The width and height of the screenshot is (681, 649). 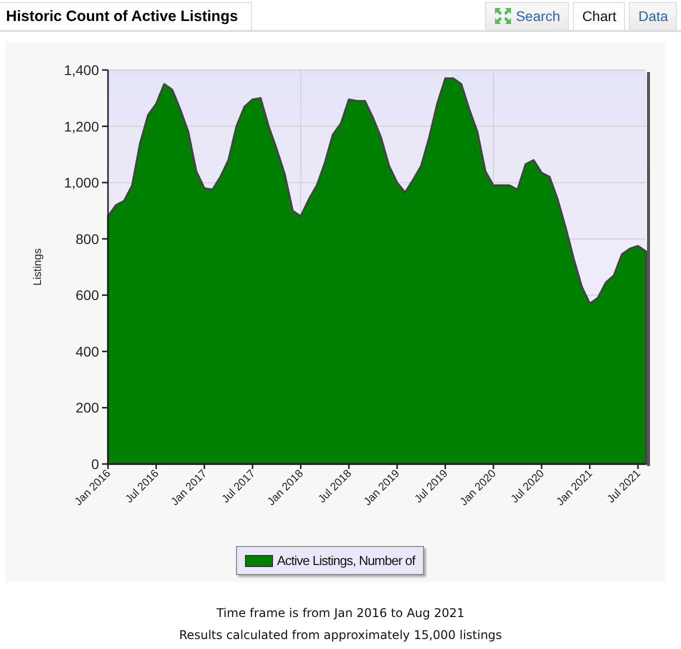 I want to click on axis-label: 1,400, so click(x=81, y=70).